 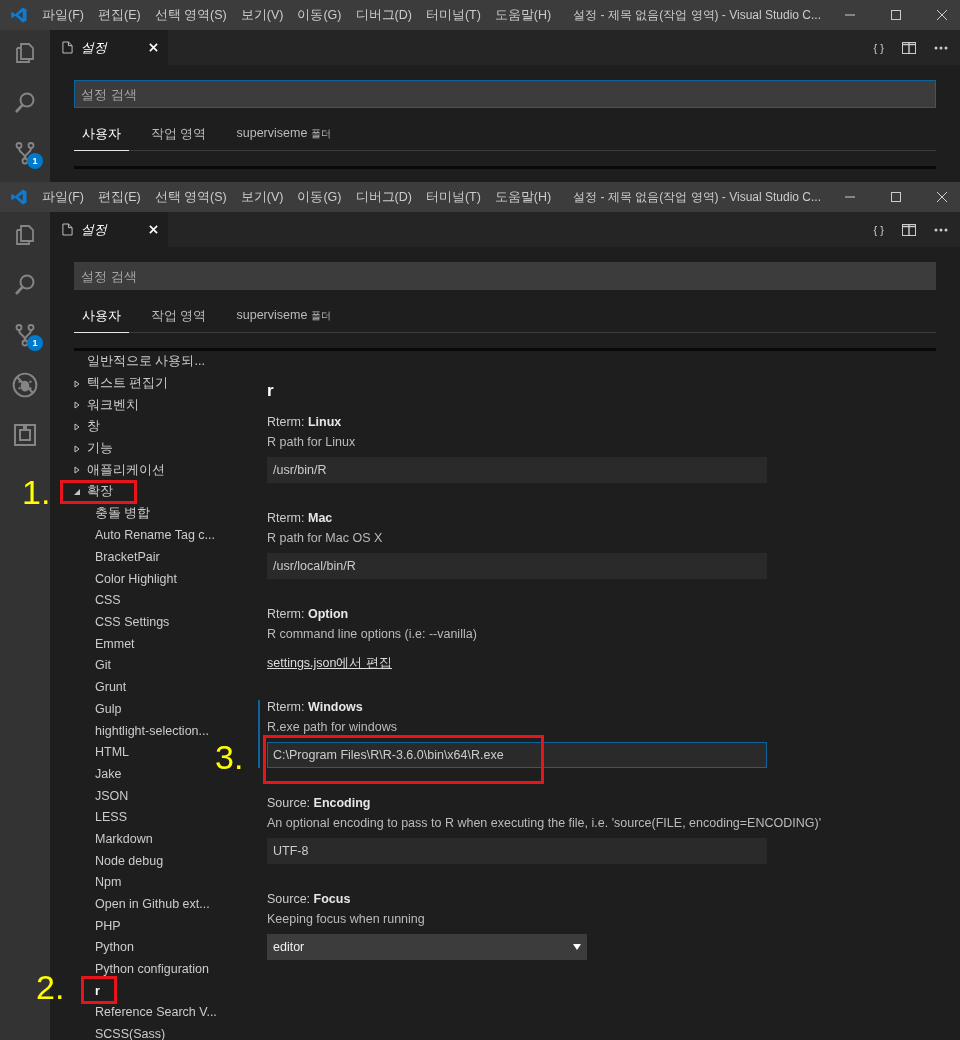 What do you see at coordinates (427, 947) in the screenshot?
I see `dropdown: editor` at bounding box center [427, 947].